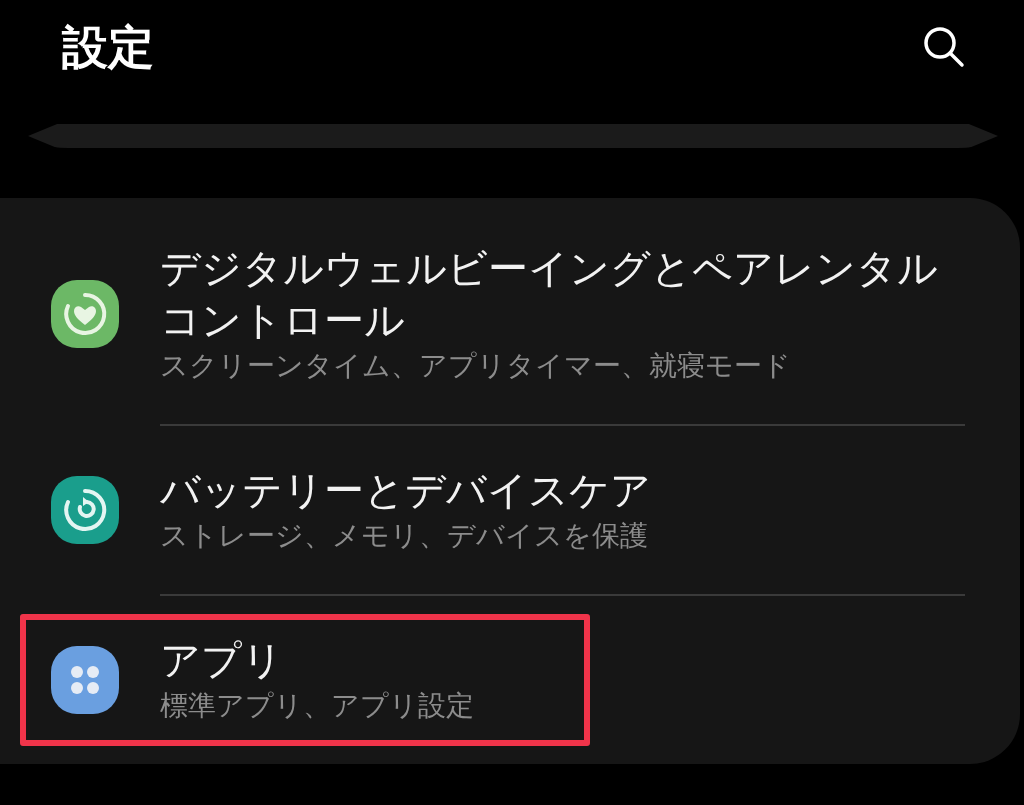 The width and height of the screenshot is (1024, 805). What do you see at coordinates (305, 680) in the screenshot?
I see `settings-item: アプリ 標準アプリ、アプリ設定` at bounding box center [305, 680].